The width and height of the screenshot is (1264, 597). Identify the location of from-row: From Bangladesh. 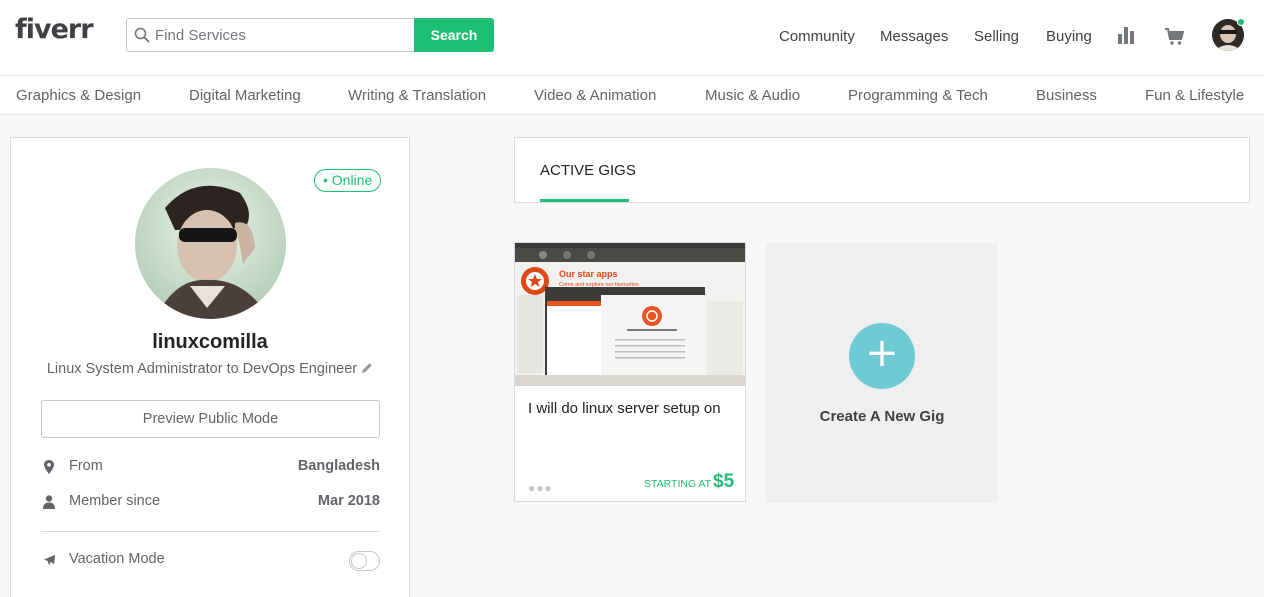
(210, 468).